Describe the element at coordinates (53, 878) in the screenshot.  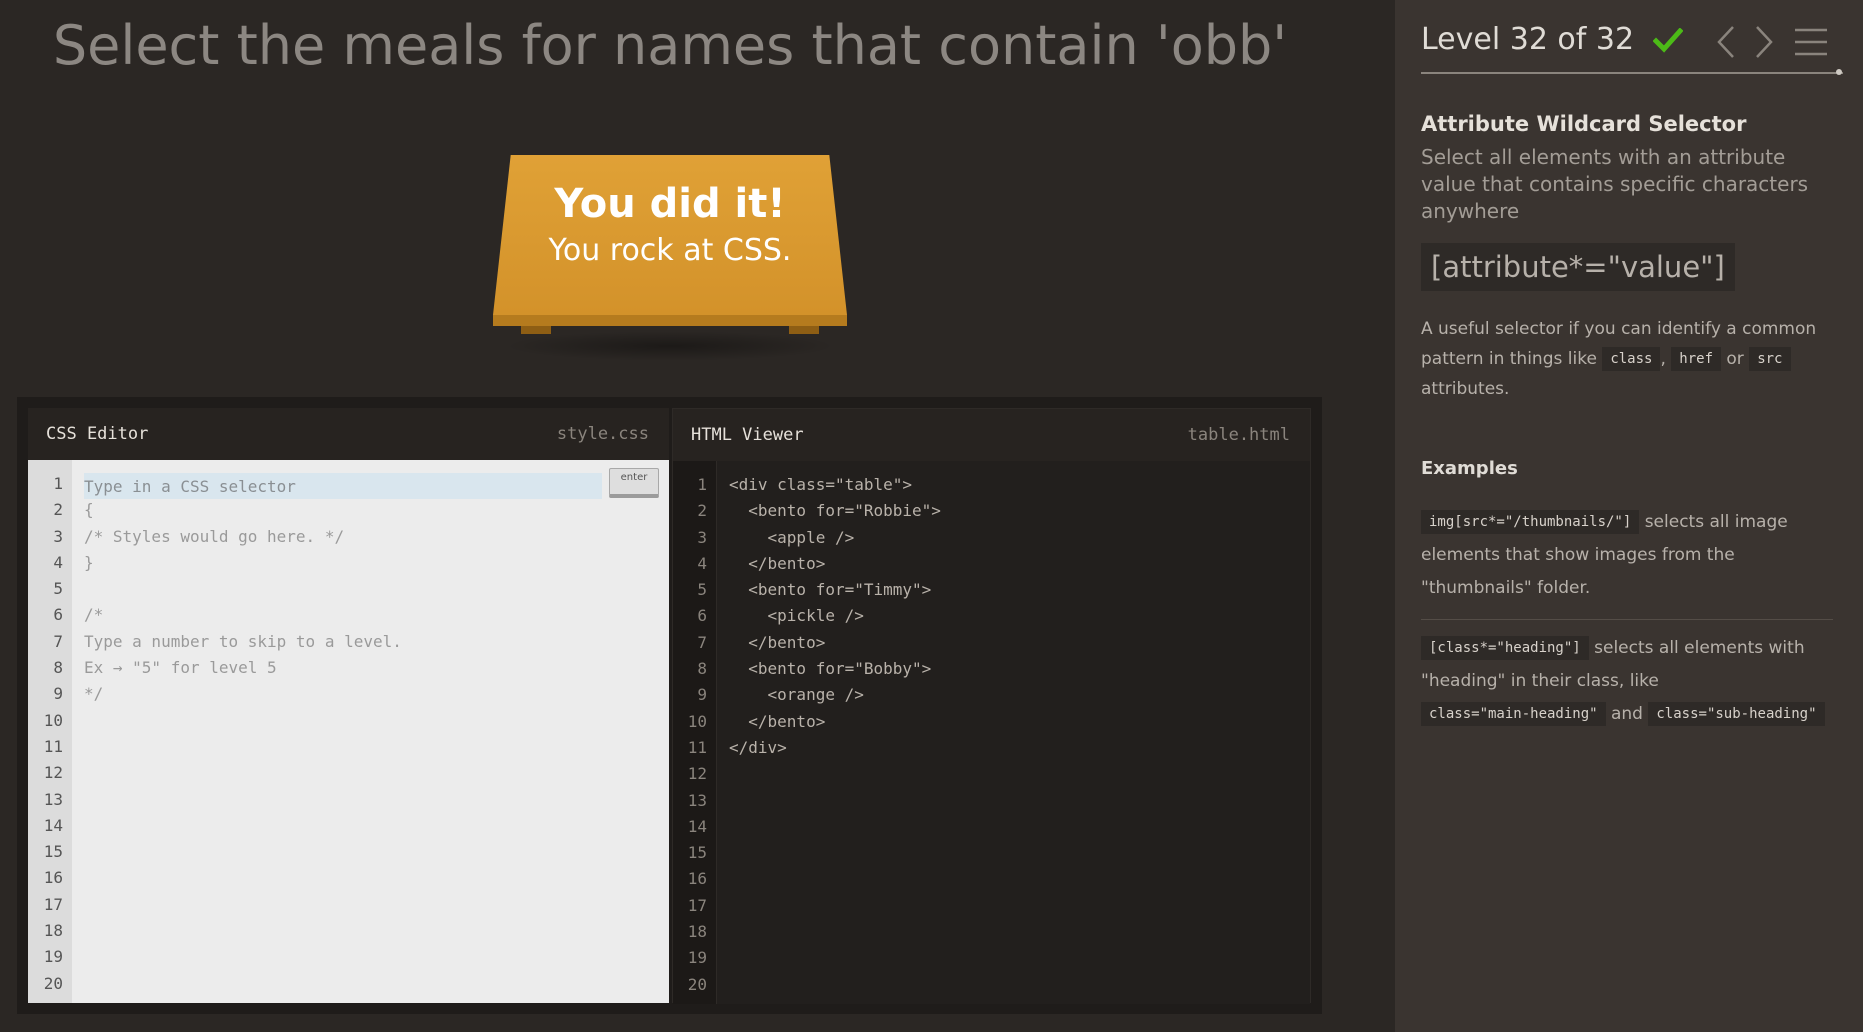
I see `line-number: 16` at that location.